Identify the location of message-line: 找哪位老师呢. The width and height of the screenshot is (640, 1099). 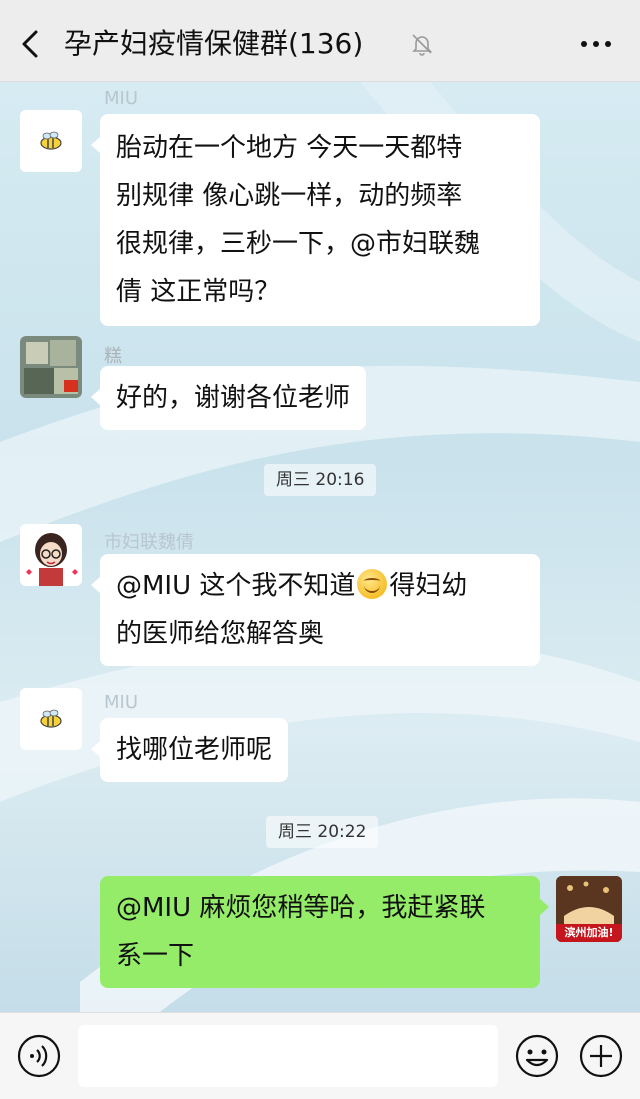
(194, 750).